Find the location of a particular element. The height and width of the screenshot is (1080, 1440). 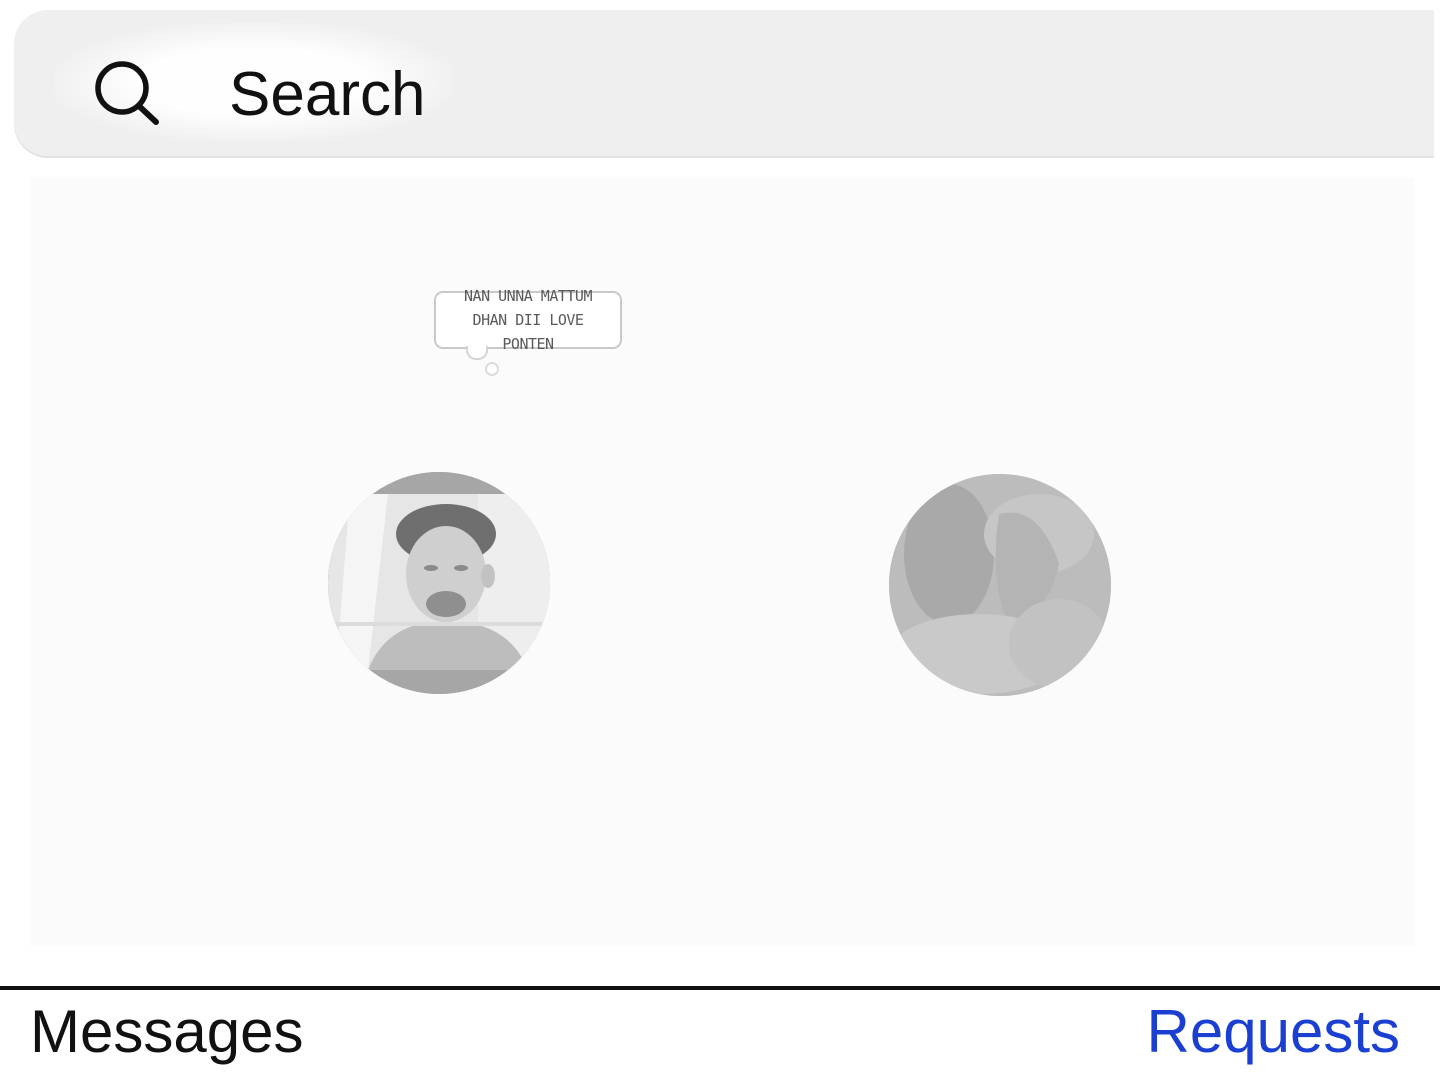

search-icon is located at coordinates (127, 93).